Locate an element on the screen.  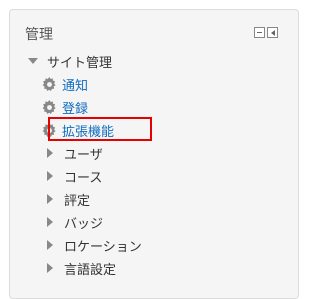
tree-item-language: 言語設定 is located at coordinates (81, 268).